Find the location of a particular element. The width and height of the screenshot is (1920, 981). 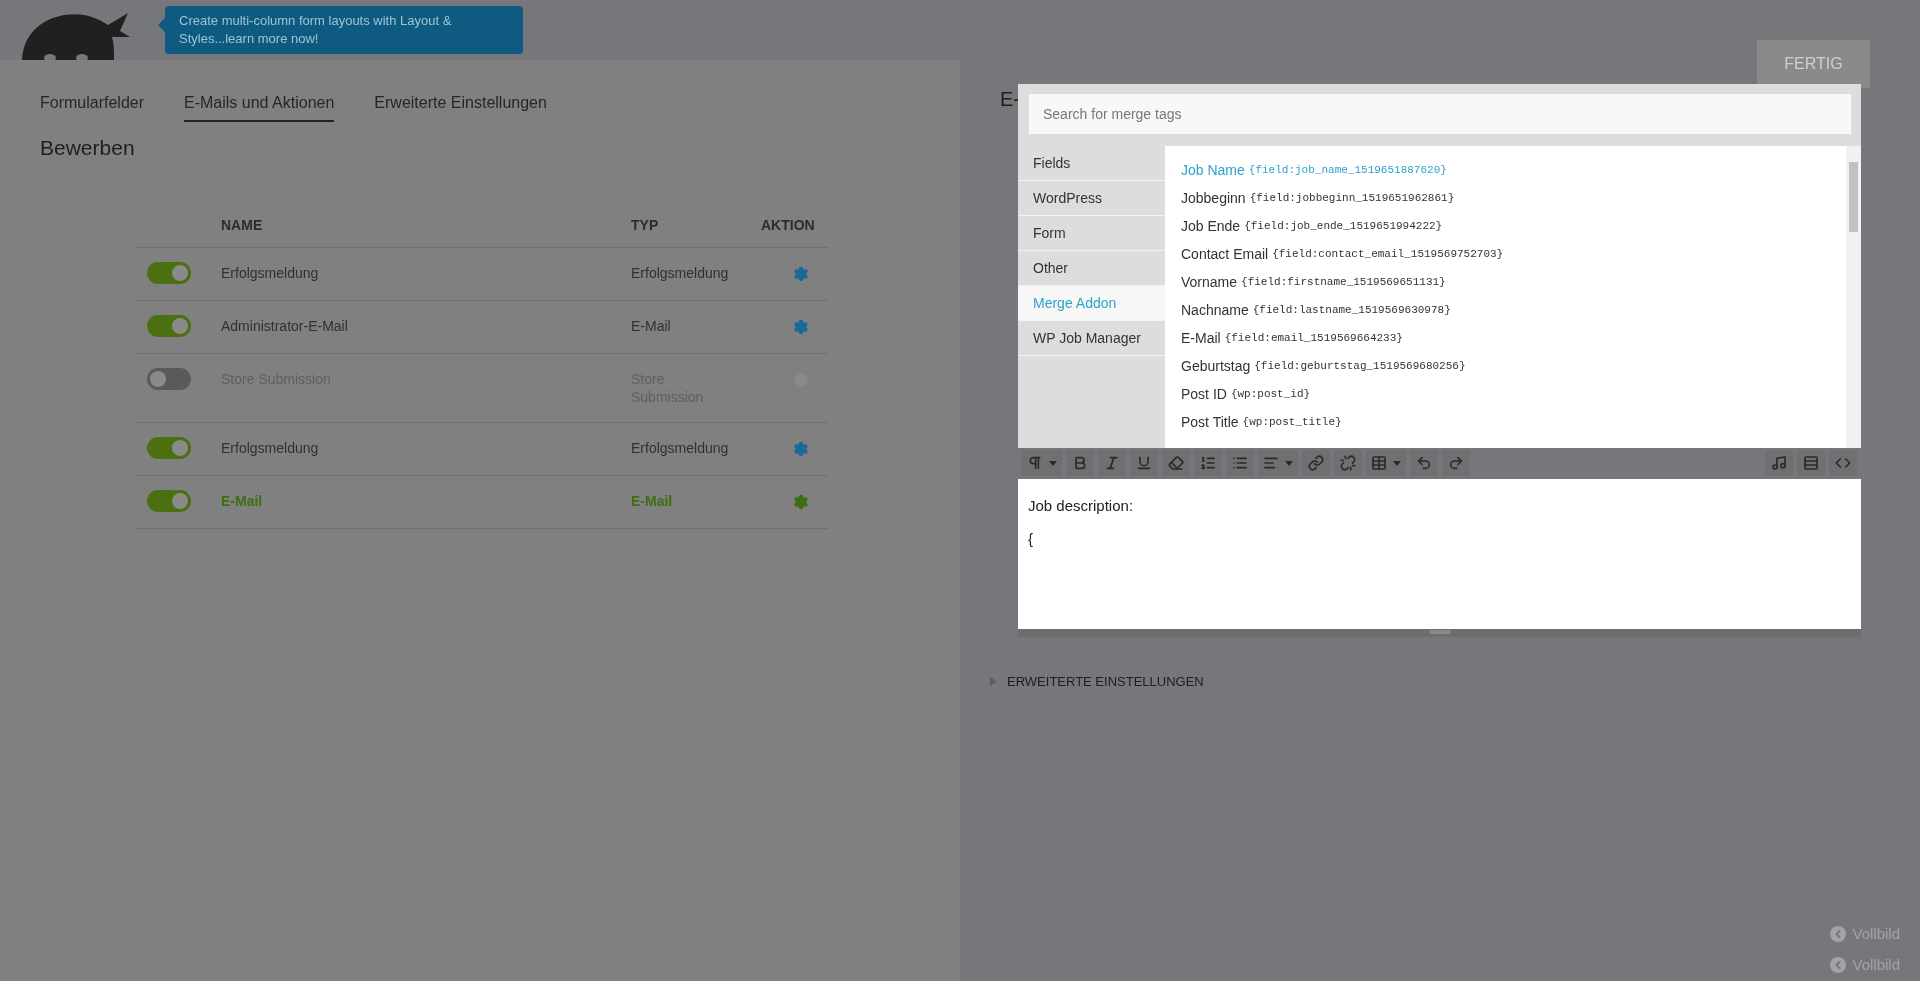

form-title: Bewerben is located at coordinates (88, 148).